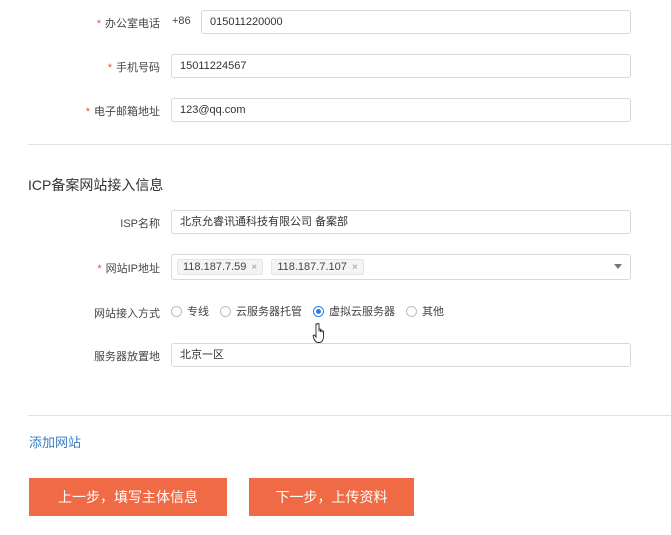 This screenshot has width=671, height=535. What do you see at coordinates (318, 332) in the screenshot?
I see `hand-pointer-icon` at bounding box center [318, 332].